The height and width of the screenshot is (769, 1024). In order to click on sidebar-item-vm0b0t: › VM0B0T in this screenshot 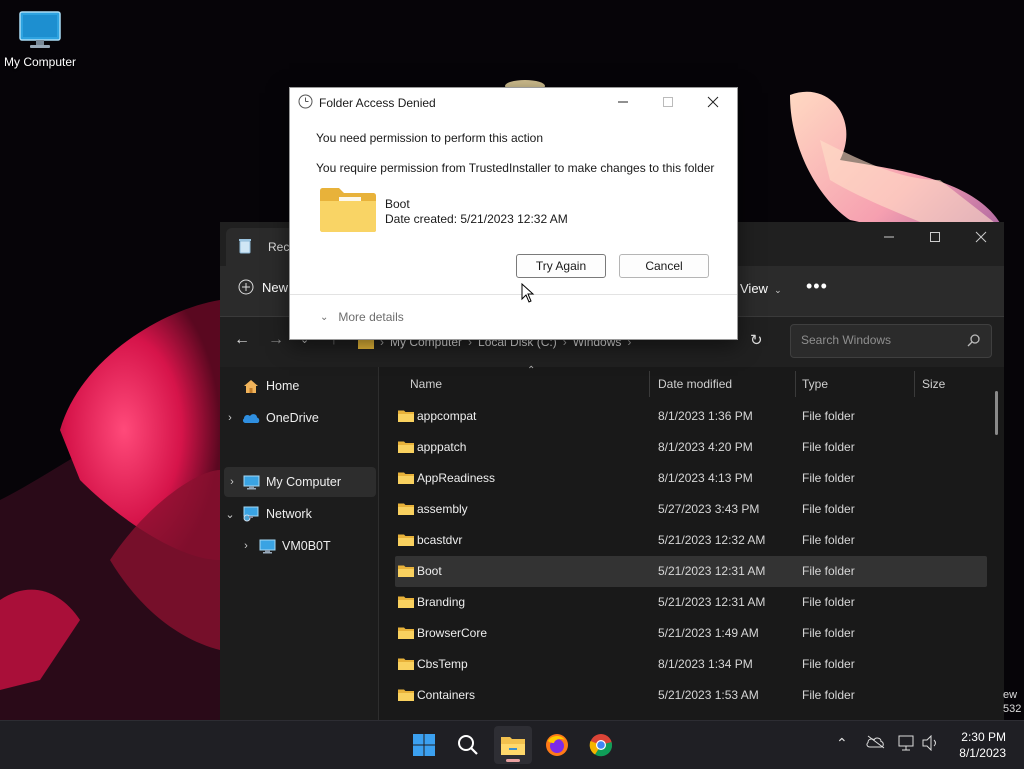, I will do `click(315, 546)`.